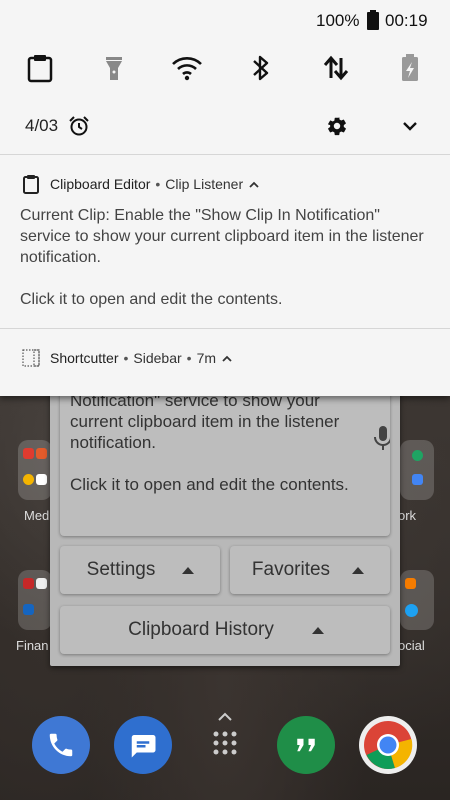 The width and height of the screenshot is (450, 800). I want to click on clipboard-history-label: Clipboard History, so click(201, 629).